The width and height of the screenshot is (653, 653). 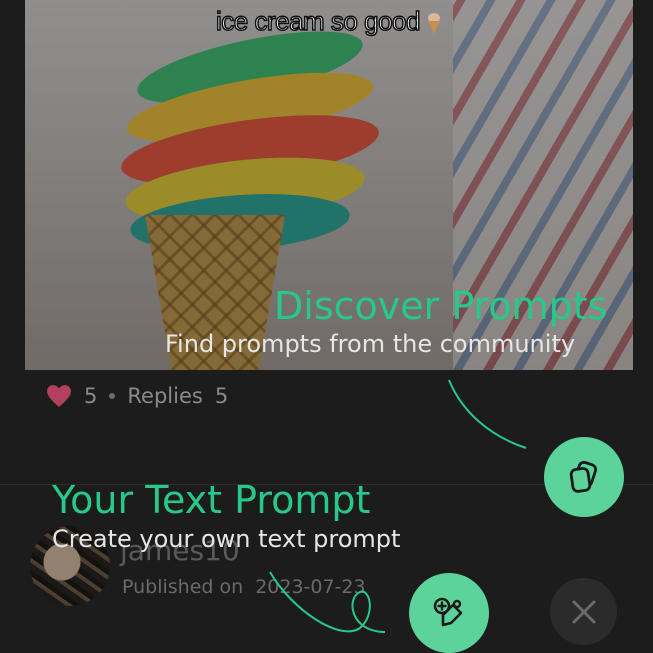 I want to click on discover-hint-title: Discover Prompts, so click(x=441, y=306).